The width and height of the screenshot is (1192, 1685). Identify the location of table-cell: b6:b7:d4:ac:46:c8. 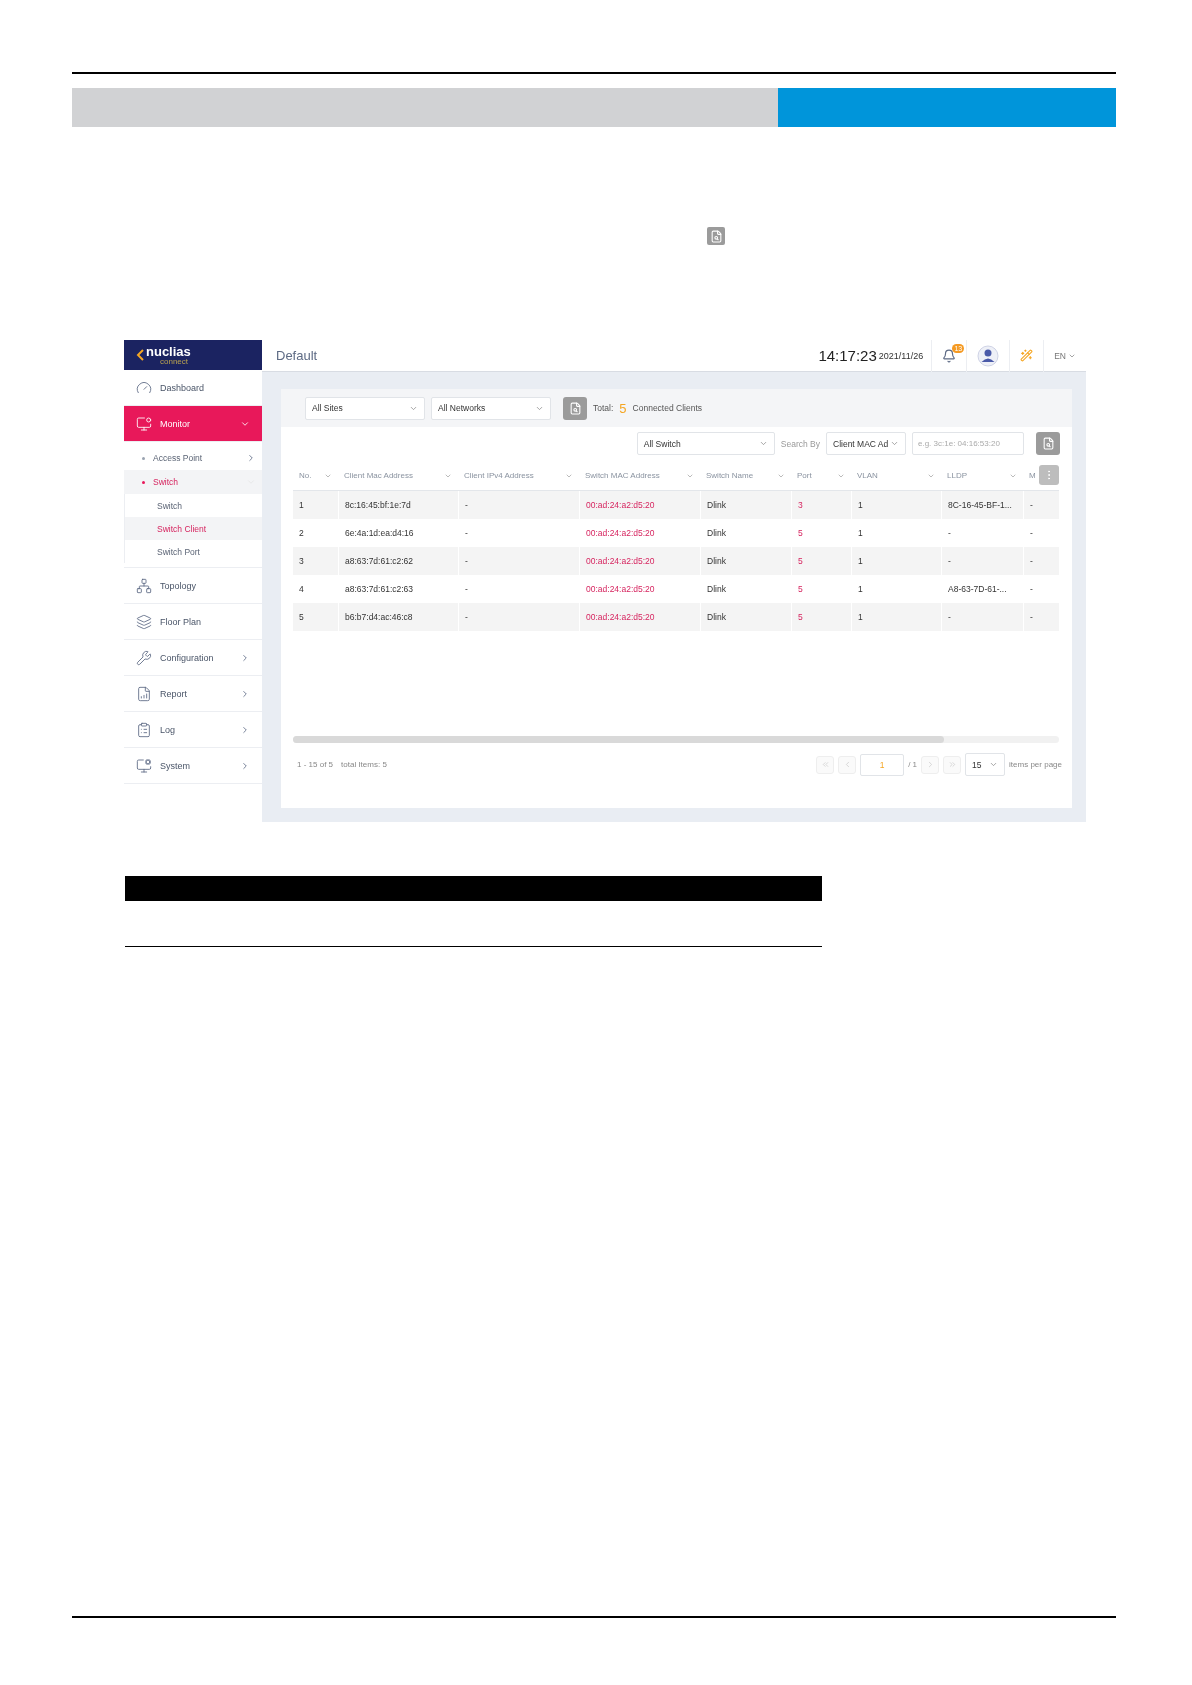
(398, 617).